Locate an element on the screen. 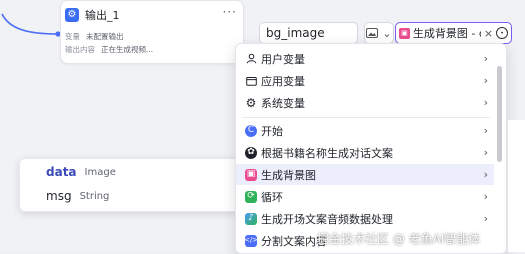  variable-picker-icon: • is located at coordinates (502, 33).